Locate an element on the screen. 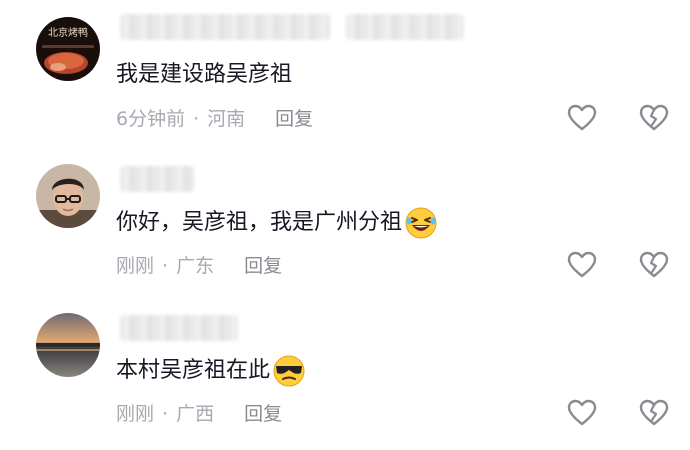  comment-location: 广西 is located at coordinates (195, 414).